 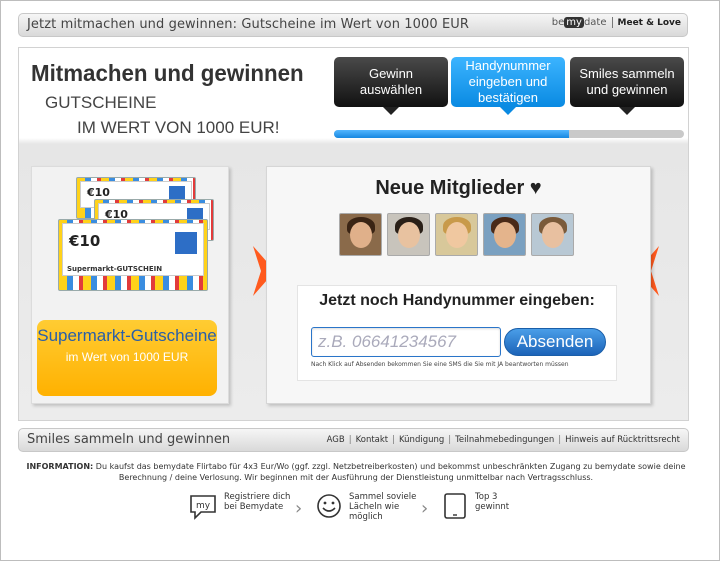 I want to click on footer-title: Smiles sammeln und gewinnen, so click(x=129, y=439).